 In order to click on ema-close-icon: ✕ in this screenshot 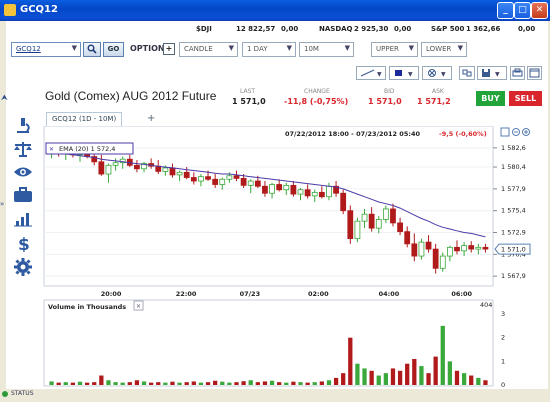, I will do `click(51, 149)`.